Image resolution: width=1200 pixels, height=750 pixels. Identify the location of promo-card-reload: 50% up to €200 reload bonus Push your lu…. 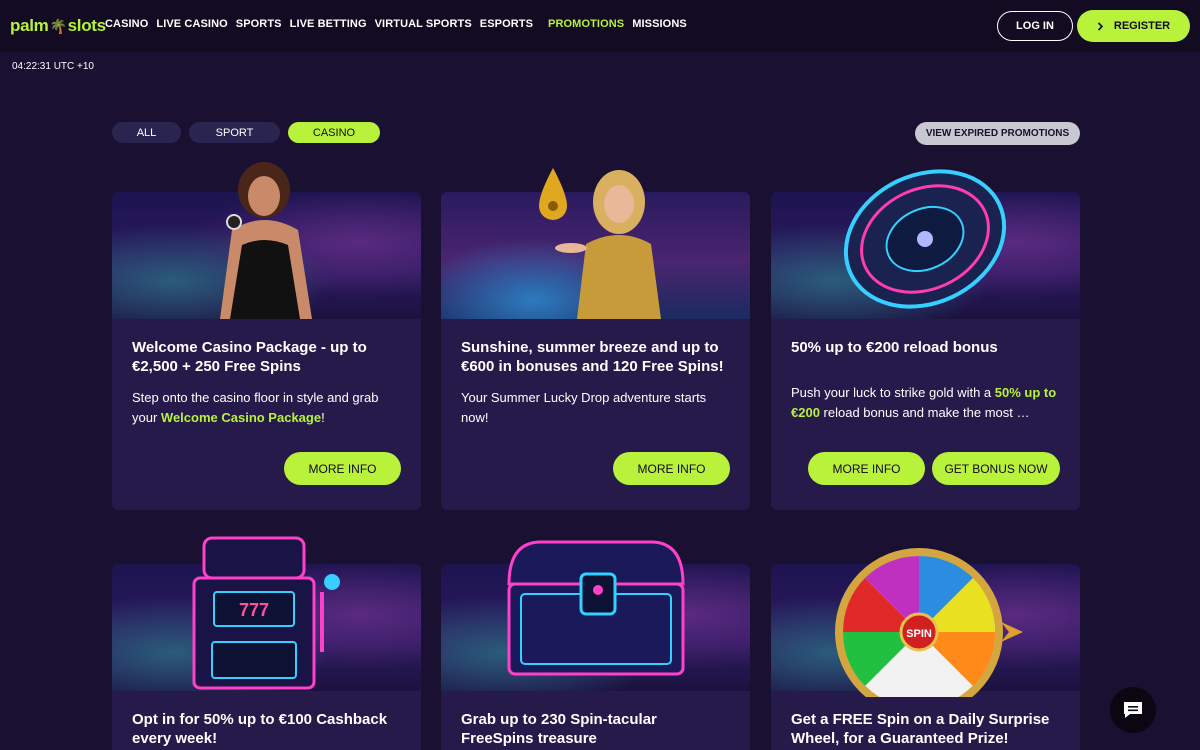
(925, 339).